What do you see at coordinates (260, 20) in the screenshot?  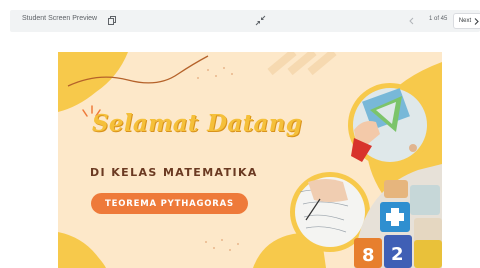 I see `collapse-icon` at bounding box center [260, 20].